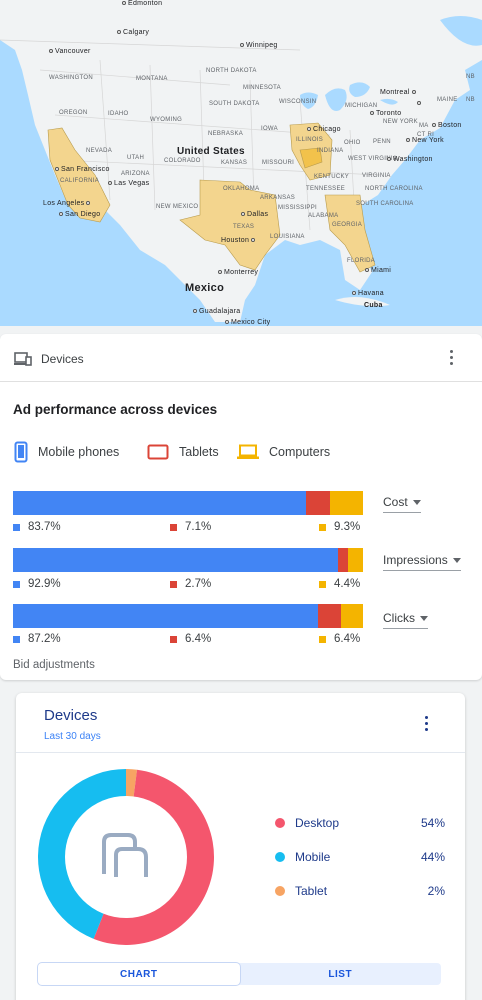 Image resolution: width=482 pixels, height=1000 pixels. I want to click on legend-tablets-label: Tablets, so click(199, 452).